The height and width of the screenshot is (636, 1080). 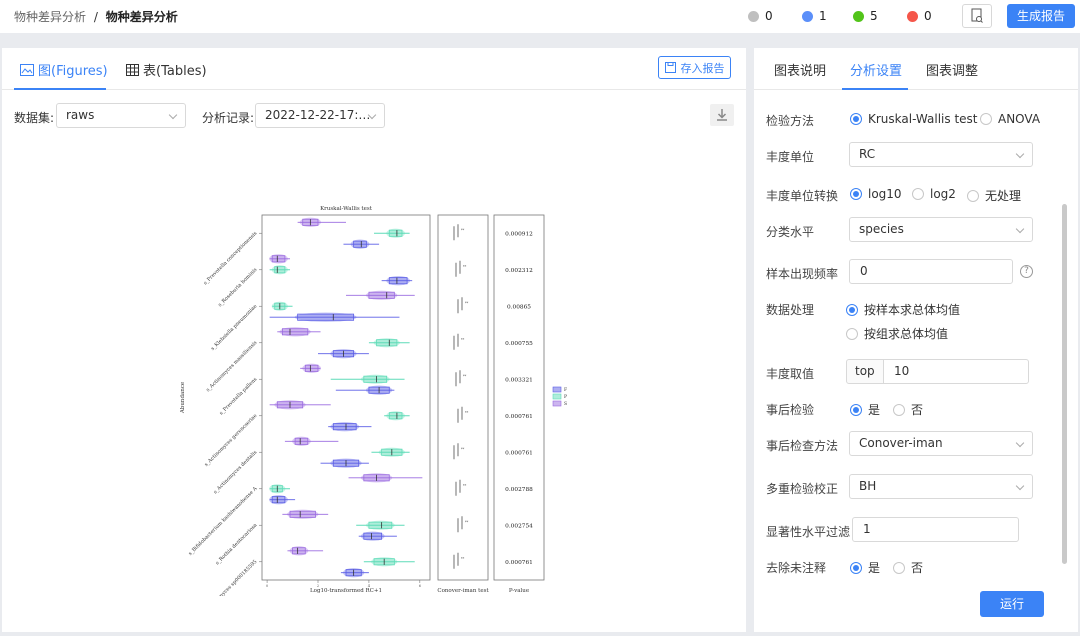 What do you see at coordinates (702, 68) in the screenshot?
I see `save-to-report-label: 存入报告` at bounding box center [702, 68].